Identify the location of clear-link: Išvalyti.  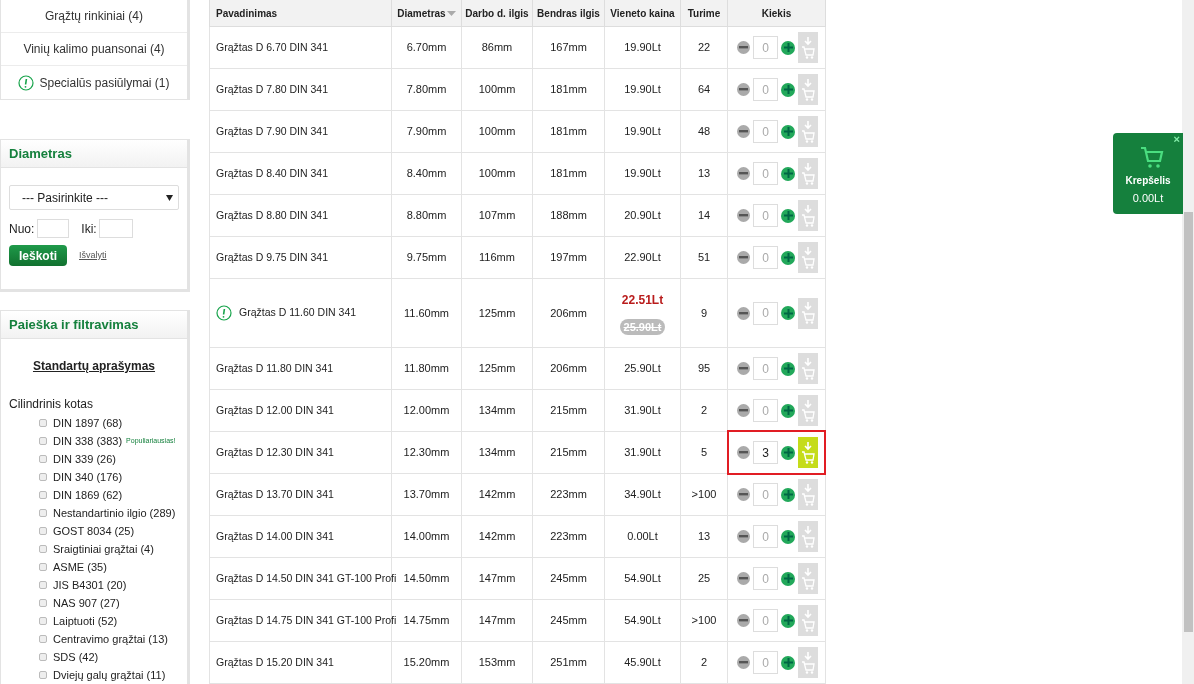
(93, 255).